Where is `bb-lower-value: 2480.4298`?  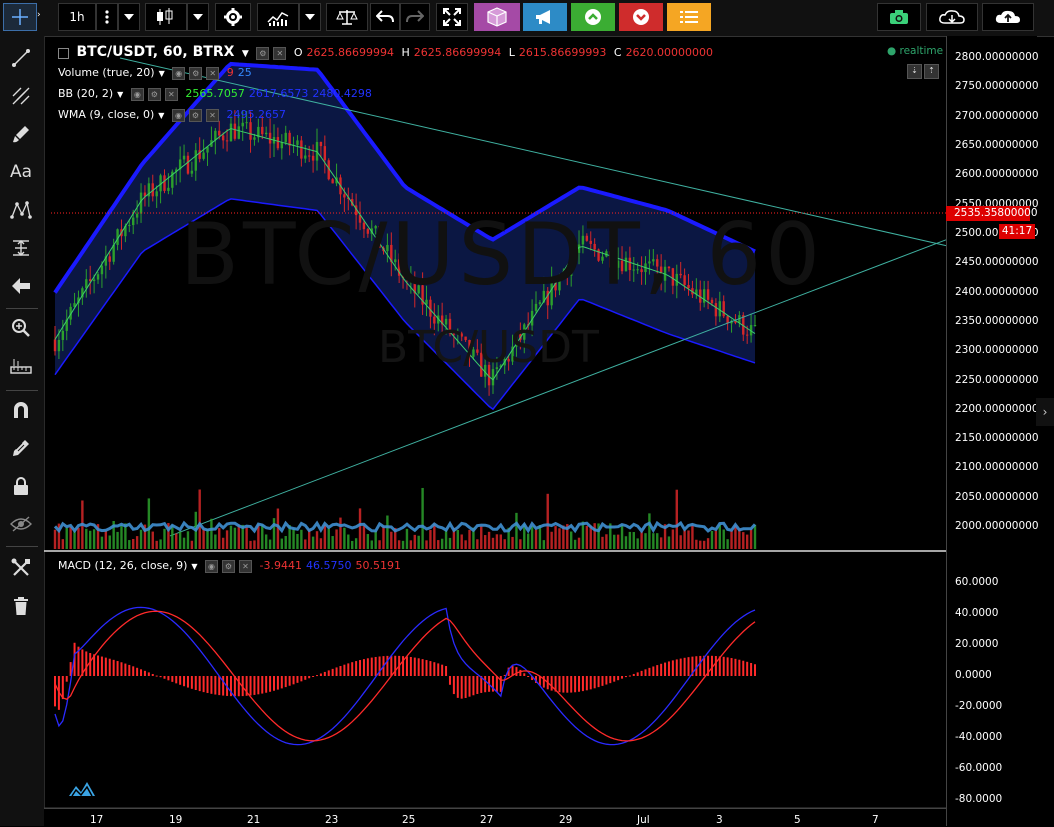
bb-lower-value: 2480.4298 is located at coordinates (342, 93).